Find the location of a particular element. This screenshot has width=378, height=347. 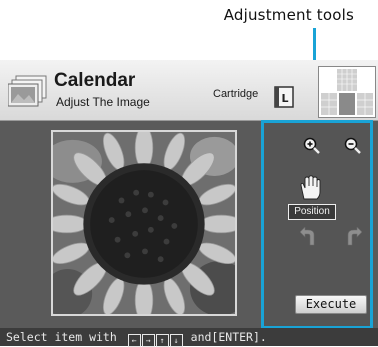

status-bar: Select item with ← → ↑ ↓ and[ENTER]. is located at coordinates (189, 337).